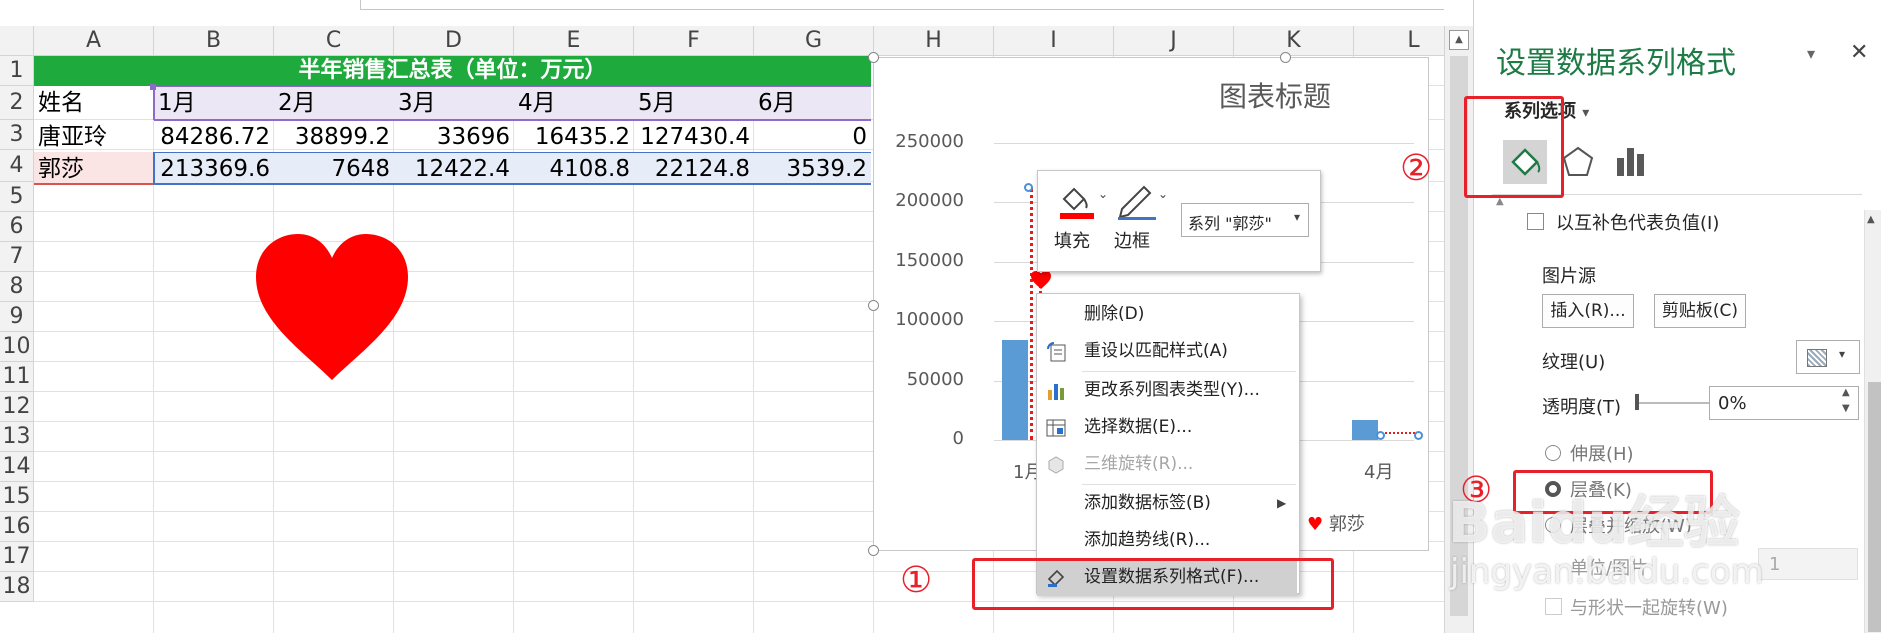  What do you see at coordinates (1700, 311) in the screenshot?
I see `clipboard-button: 剪贴板(C)` at bounding box center [1700, 311].